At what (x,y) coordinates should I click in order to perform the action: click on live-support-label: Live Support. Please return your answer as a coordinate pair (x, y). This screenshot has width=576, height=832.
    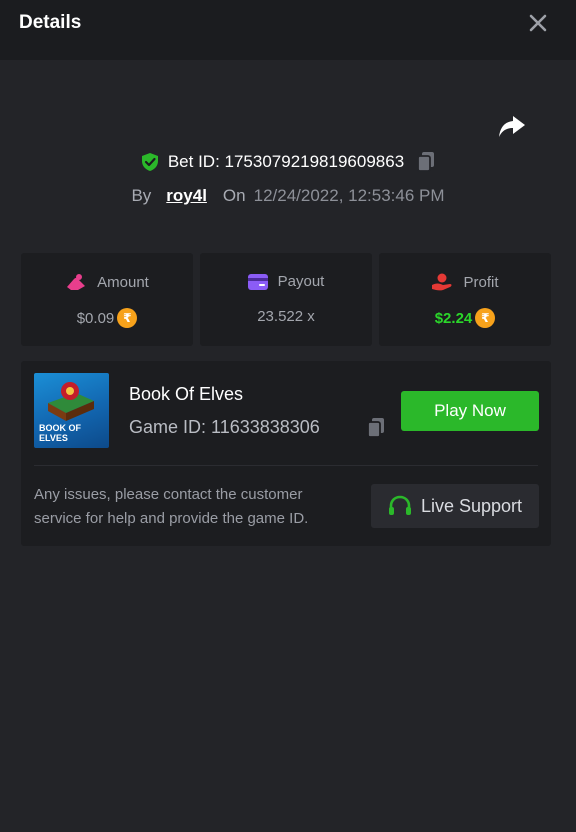
    Looking at the image, I should click on (471, 505).